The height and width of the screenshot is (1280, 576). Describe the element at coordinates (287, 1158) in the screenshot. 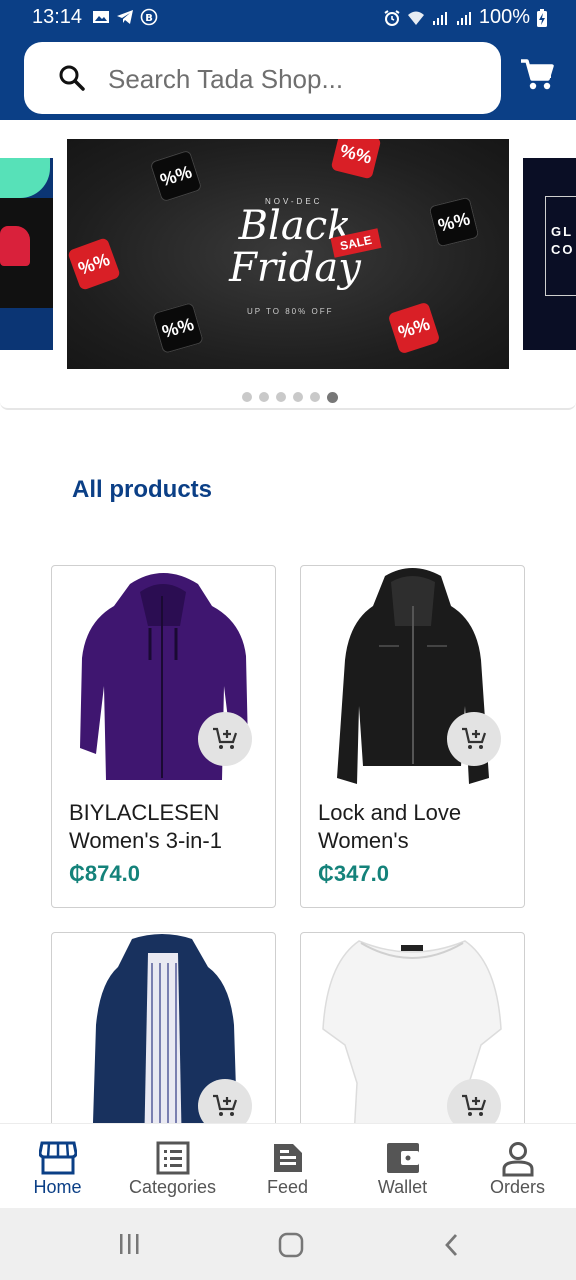

I see `document-icon` at that location.